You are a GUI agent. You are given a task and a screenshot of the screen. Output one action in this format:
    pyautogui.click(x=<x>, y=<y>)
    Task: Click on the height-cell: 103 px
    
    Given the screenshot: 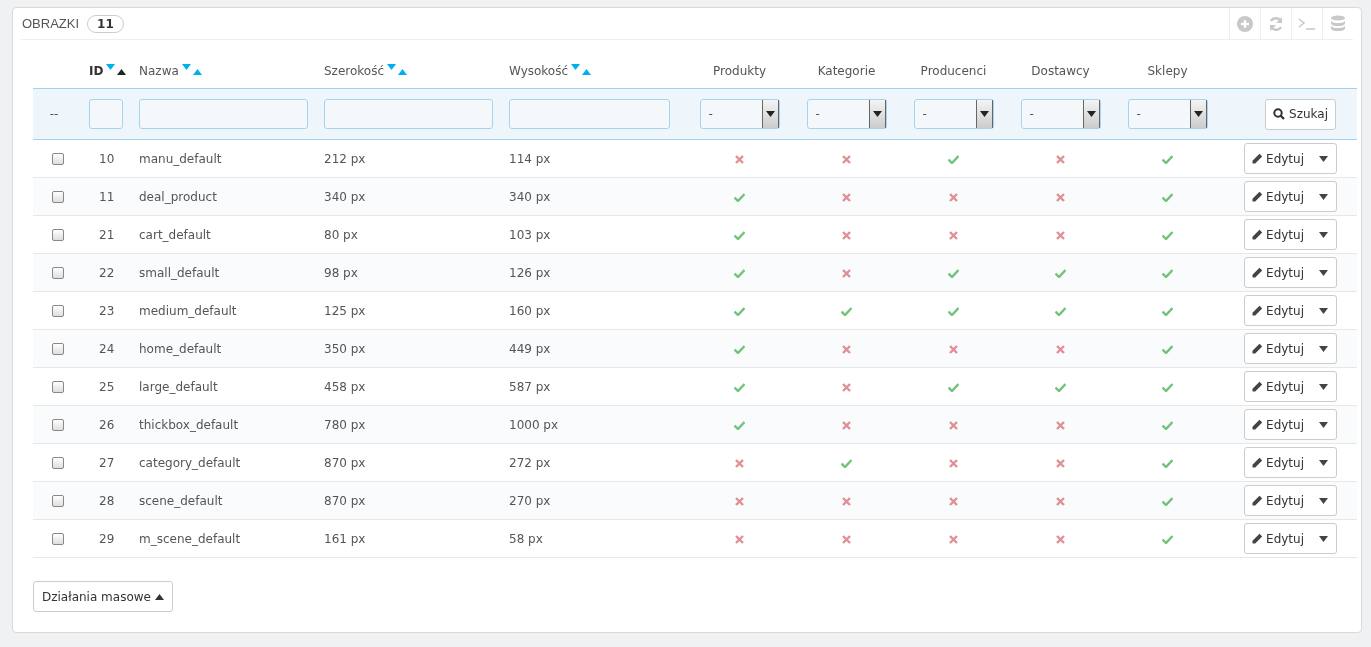 What is the action you would take?
    pyautogui.click(x=530, y=234)
    